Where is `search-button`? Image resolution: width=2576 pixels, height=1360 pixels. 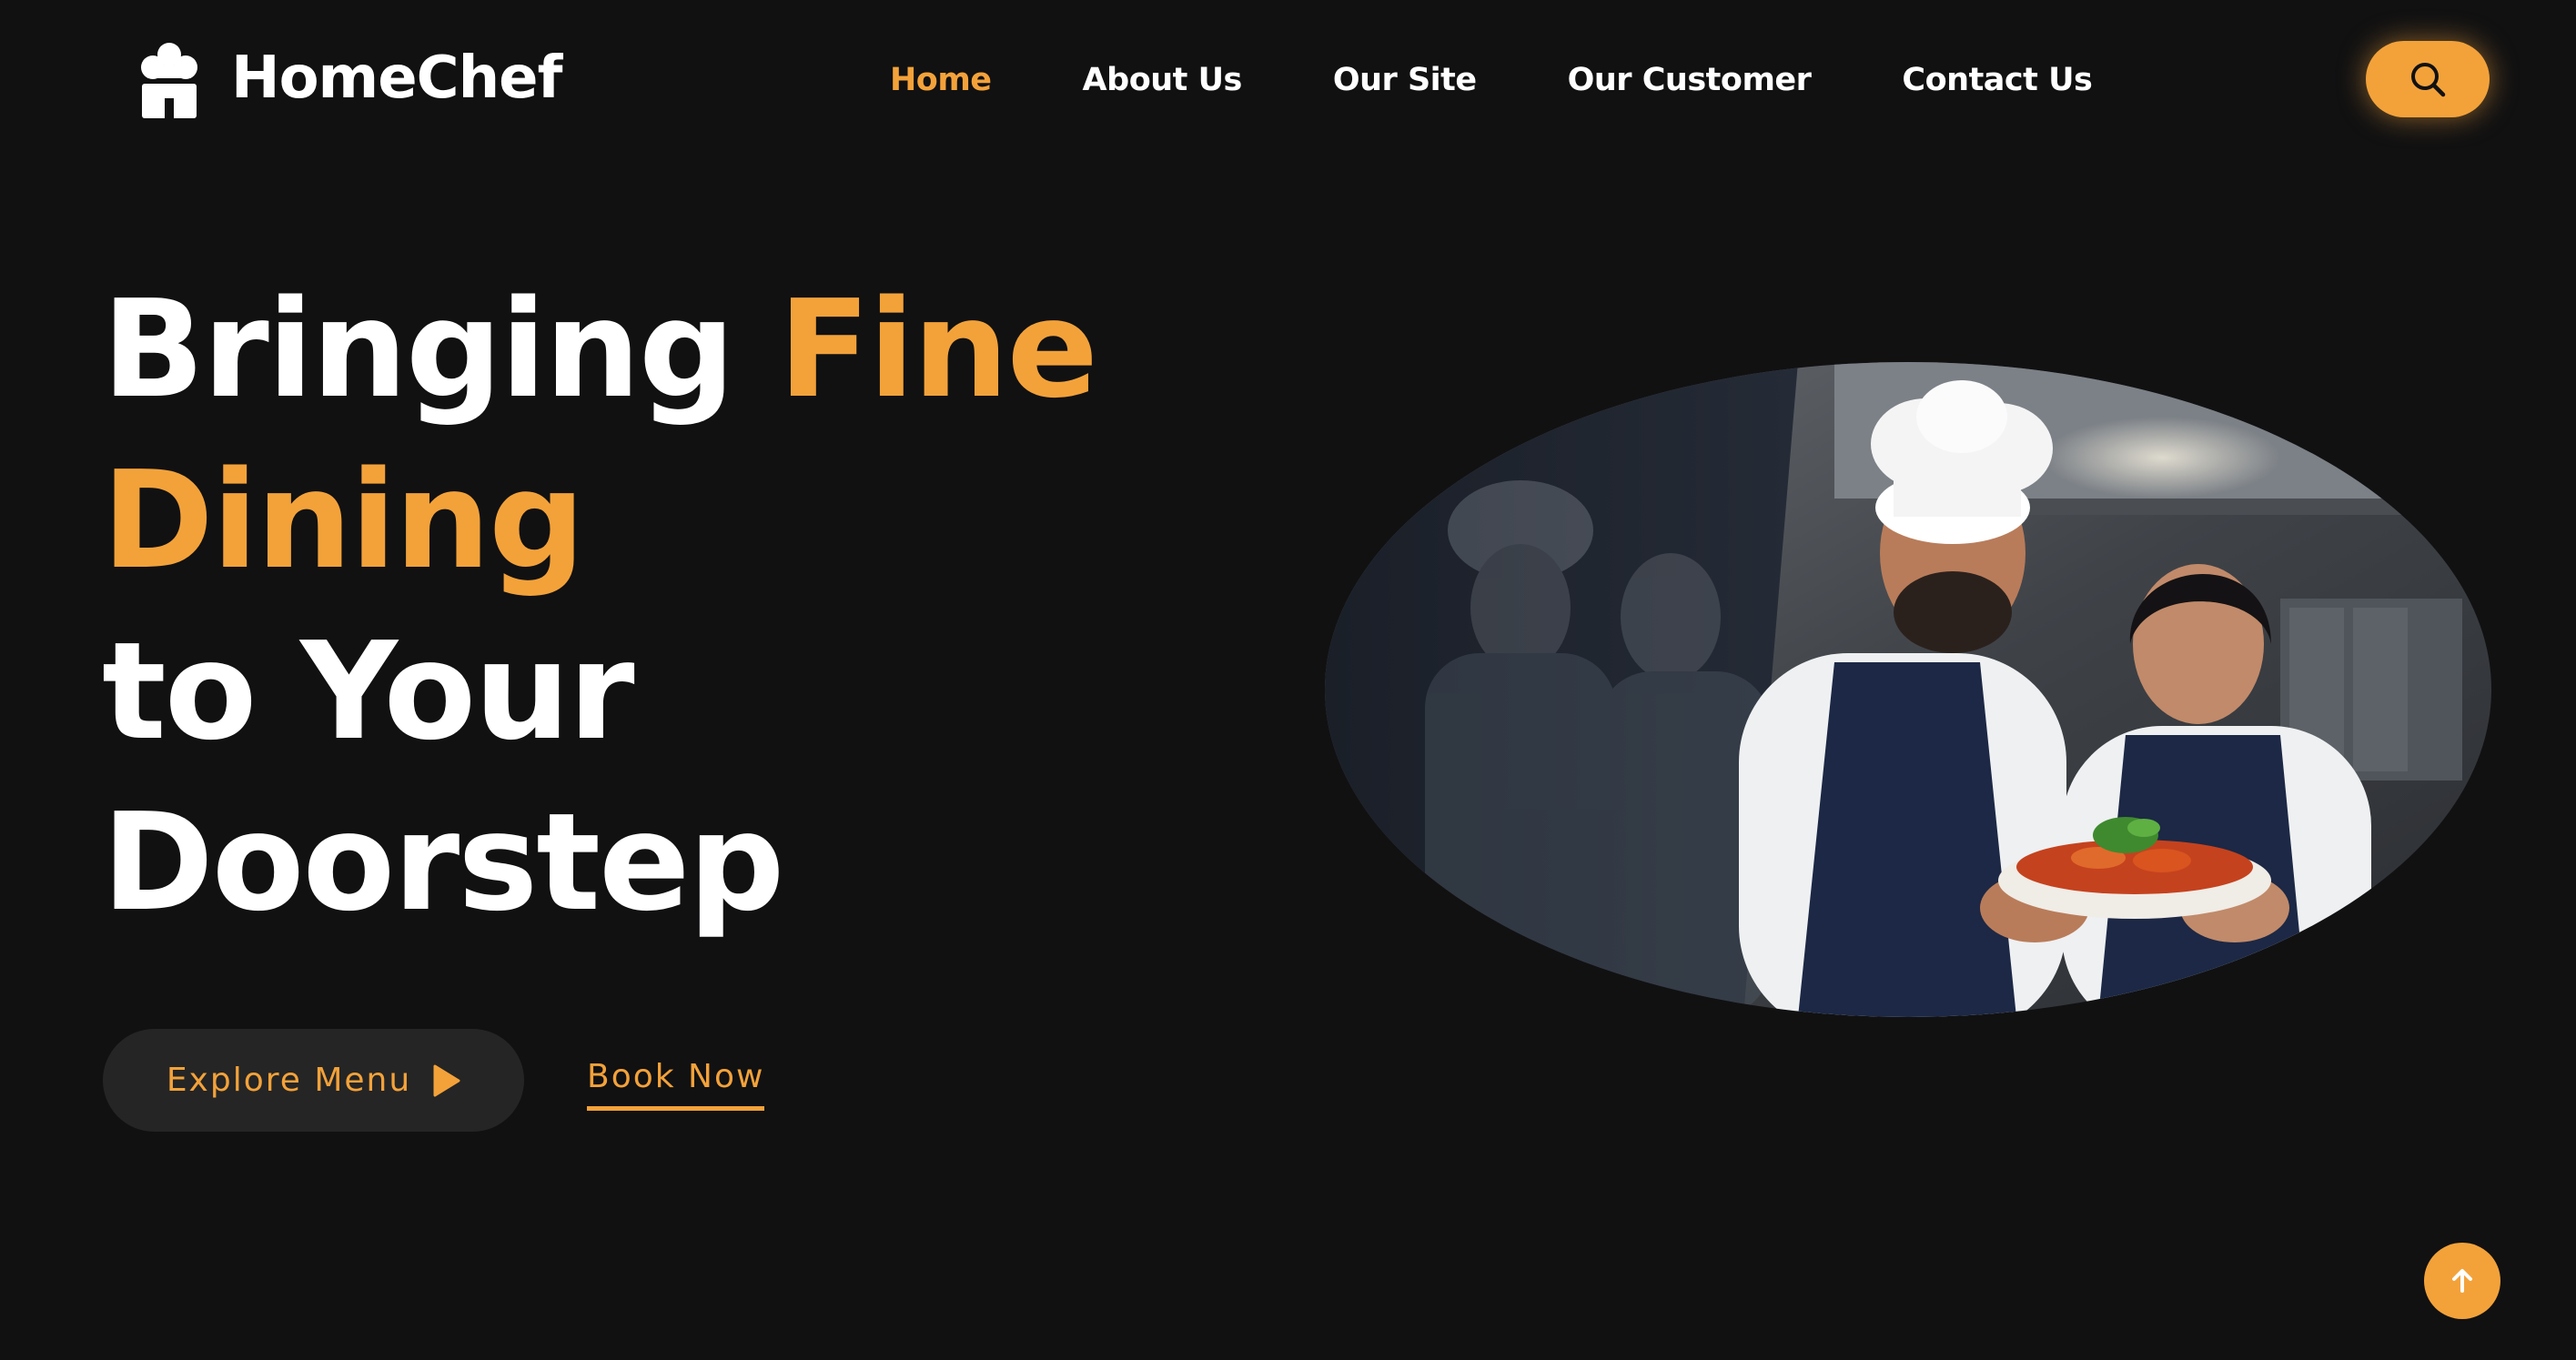 search-button is located at coordinates (2428, 79).